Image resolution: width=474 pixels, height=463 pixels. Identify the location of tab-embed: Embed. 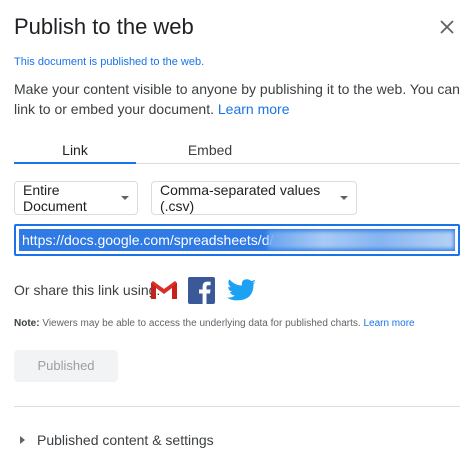
(210, 150).